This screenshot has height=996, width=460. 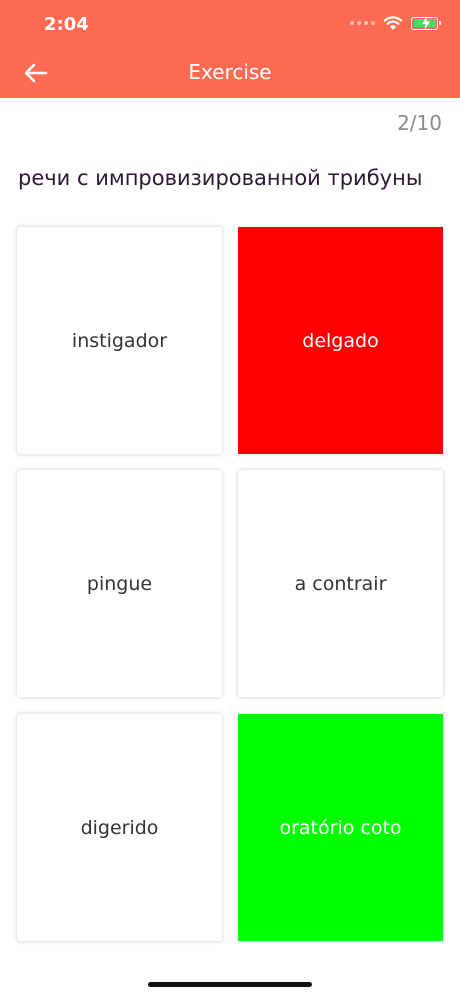 I want to click on question-text: речи с импровизированной трибуны, so click(x=220, y=178).